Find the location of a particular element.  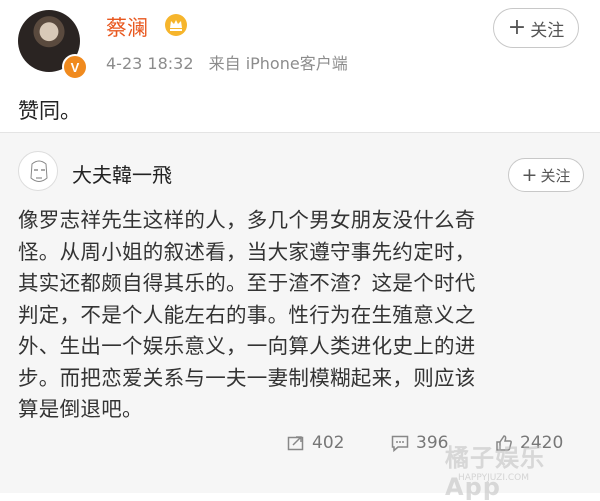

repost-author-avatar is located at coordinates (38, 171).